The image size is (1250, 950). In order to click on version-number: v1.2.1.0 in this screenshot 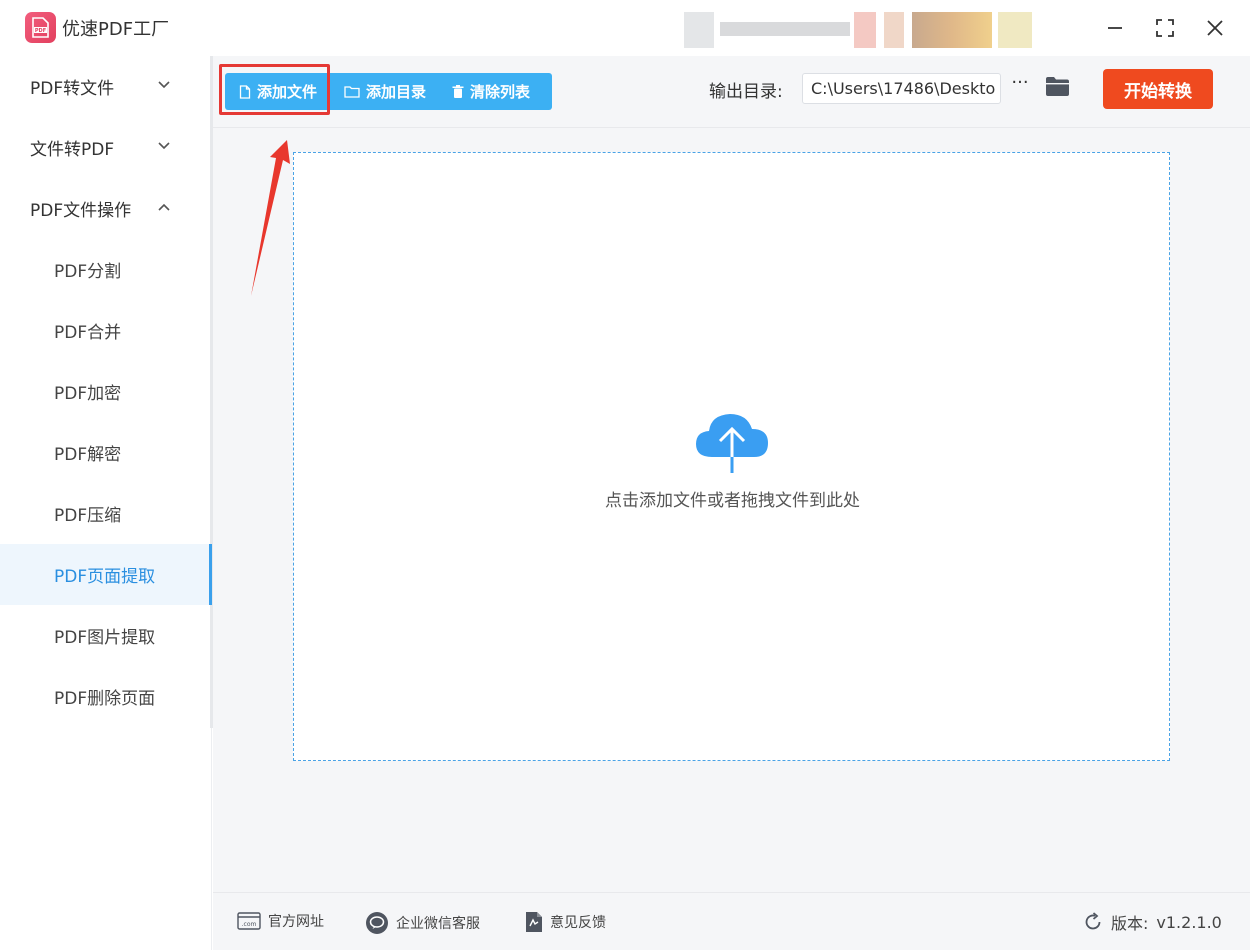, I will do `click(1189, 922)`.